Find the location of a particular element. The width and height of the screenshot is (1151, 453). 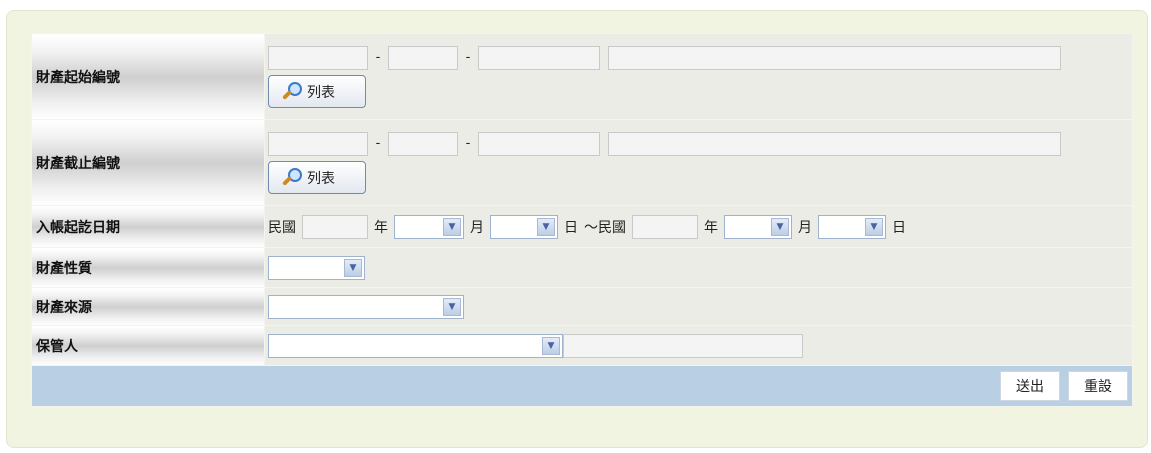

row-nature: 財產性質 ▼ is located at coordinates (582, 267).